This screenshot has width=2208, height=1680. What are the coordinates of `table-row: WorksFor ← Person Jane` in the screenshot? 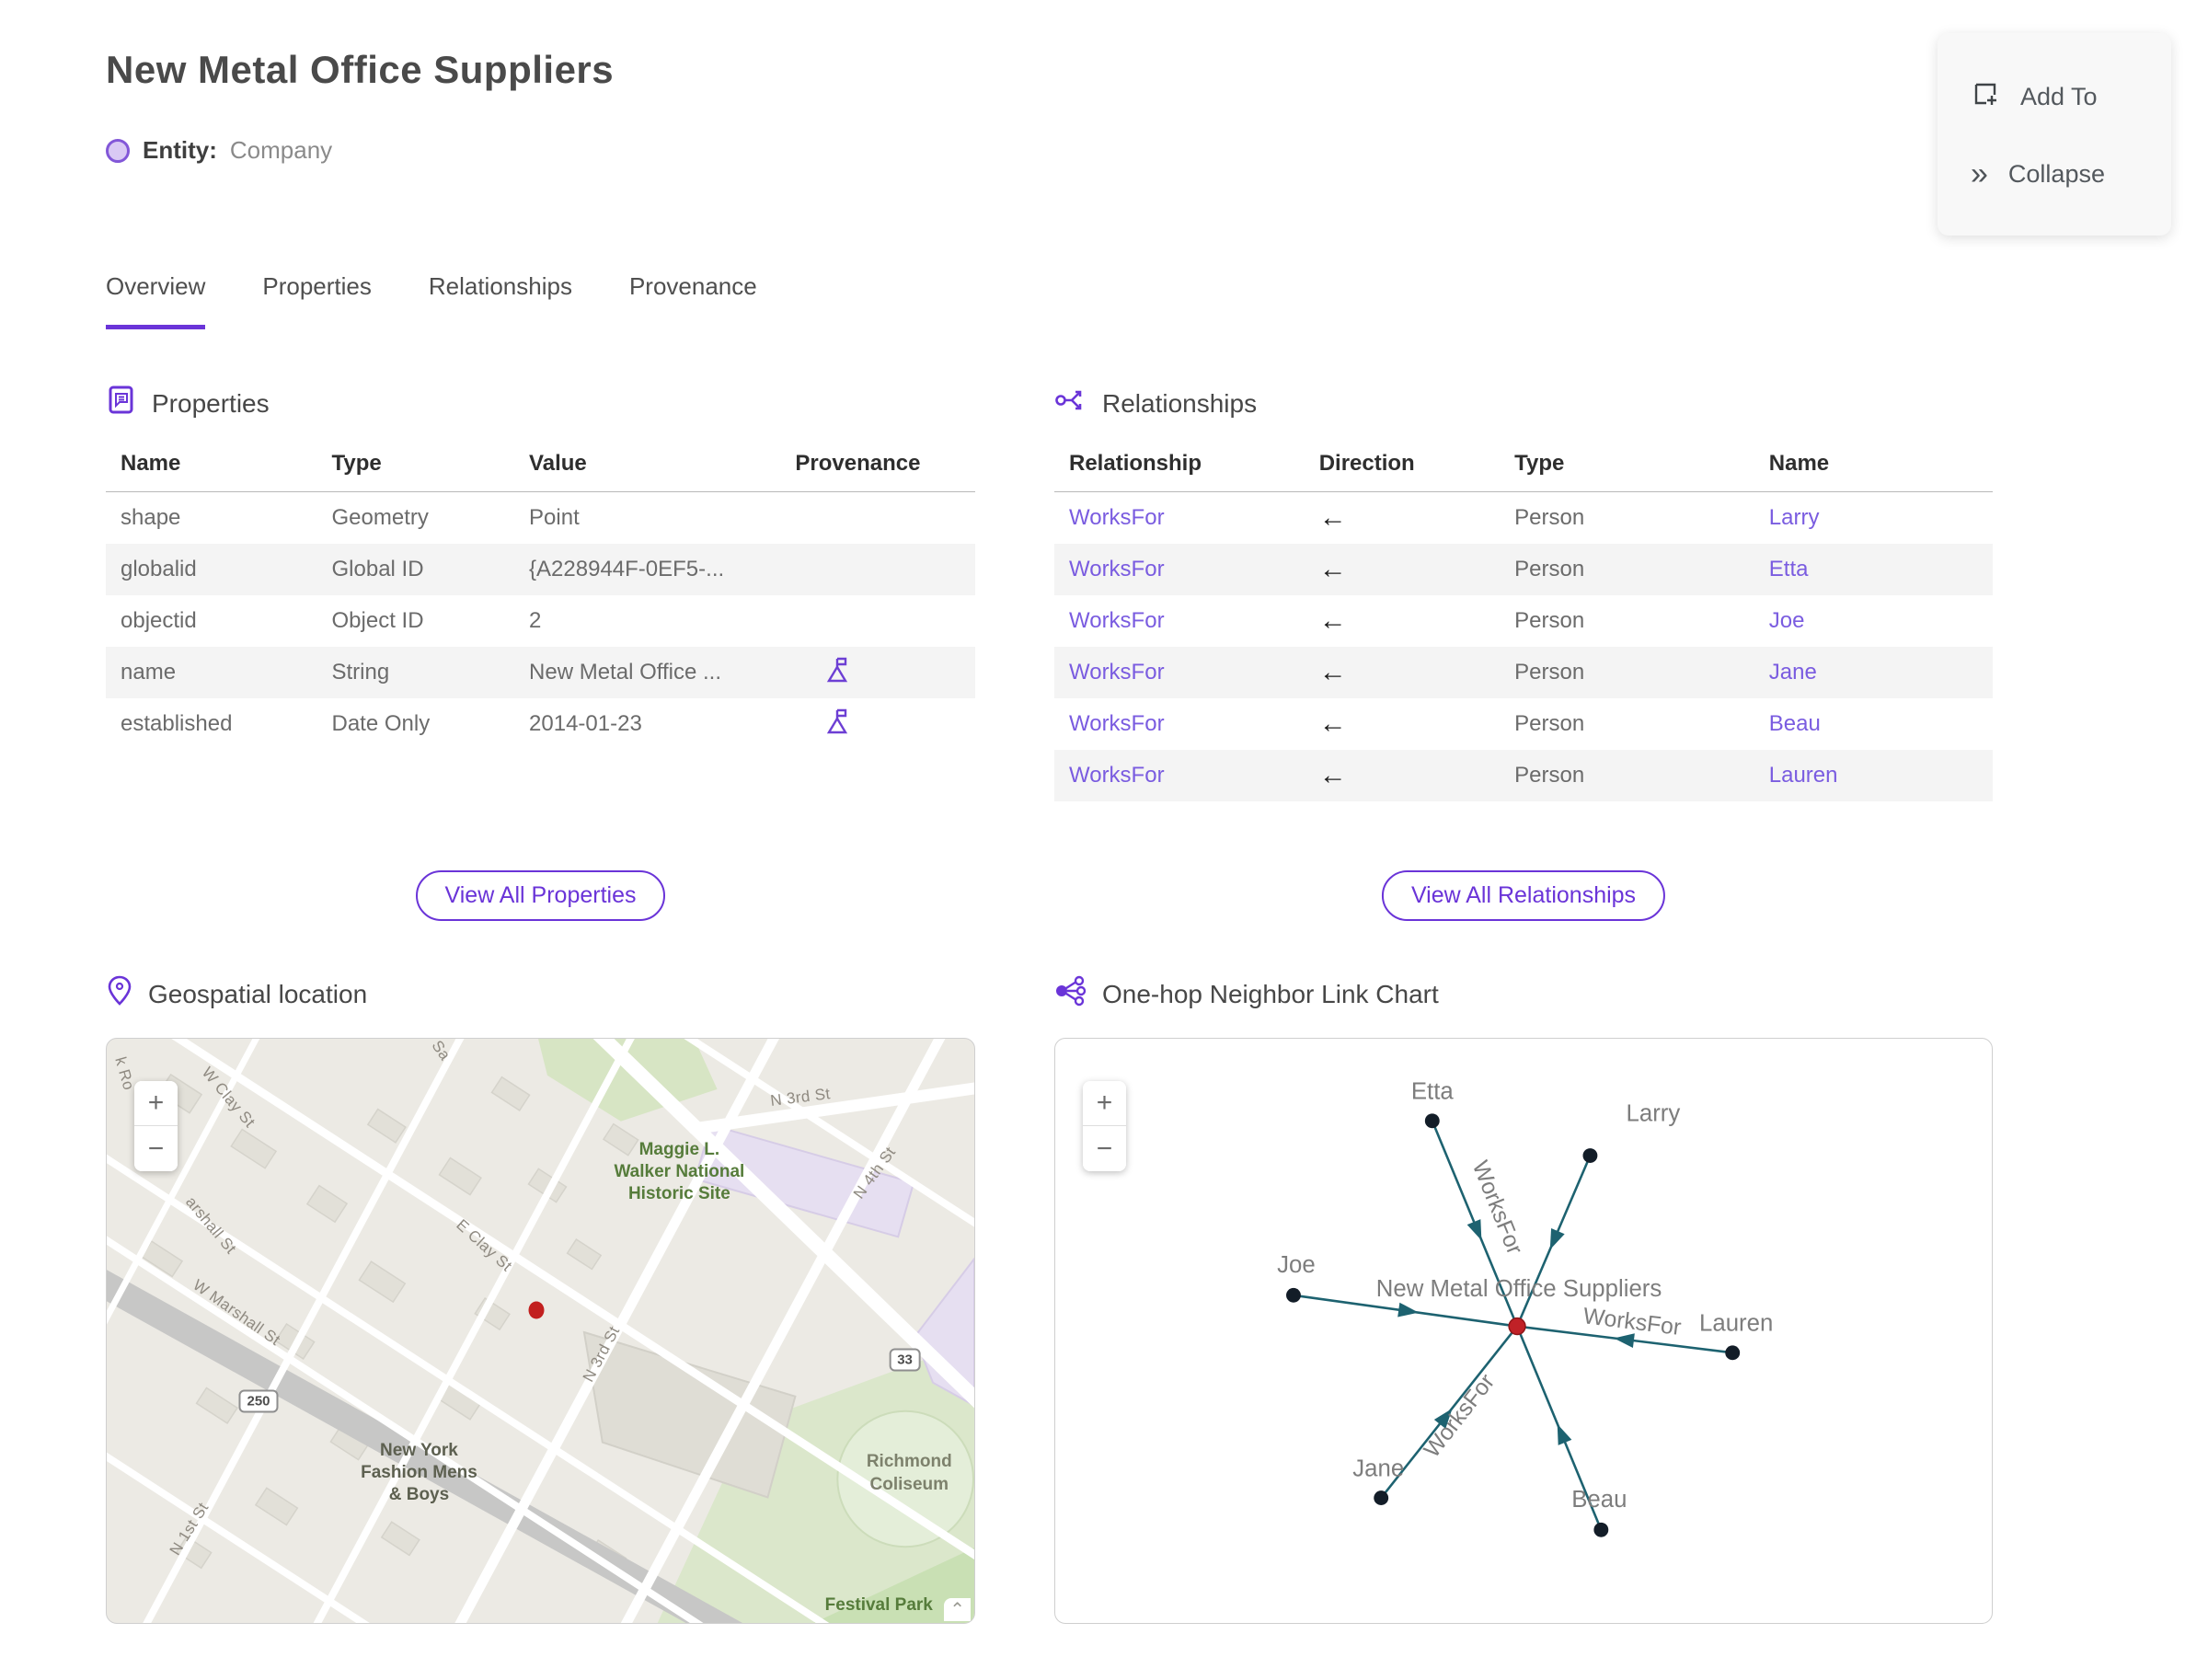 It's located at (1523, 672).